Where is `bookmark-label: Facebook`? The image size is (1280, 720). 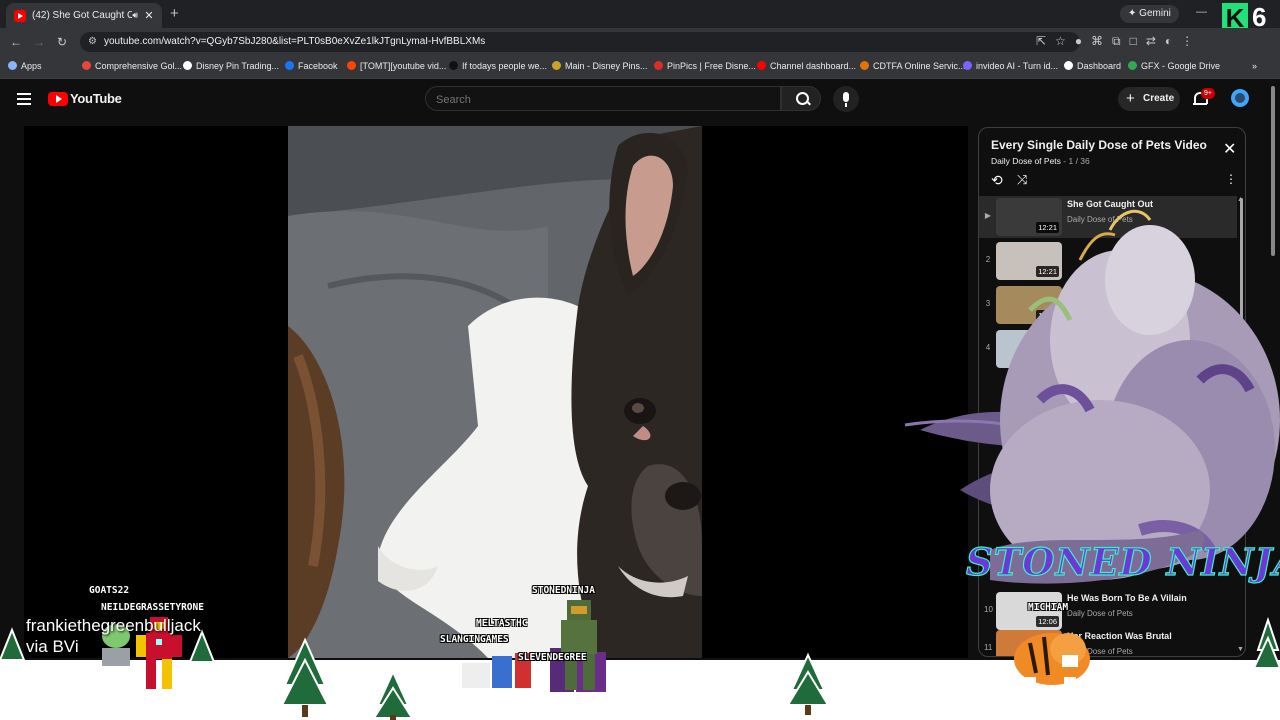
bookmark-label: Facebook is located at coordinates (318, 66).